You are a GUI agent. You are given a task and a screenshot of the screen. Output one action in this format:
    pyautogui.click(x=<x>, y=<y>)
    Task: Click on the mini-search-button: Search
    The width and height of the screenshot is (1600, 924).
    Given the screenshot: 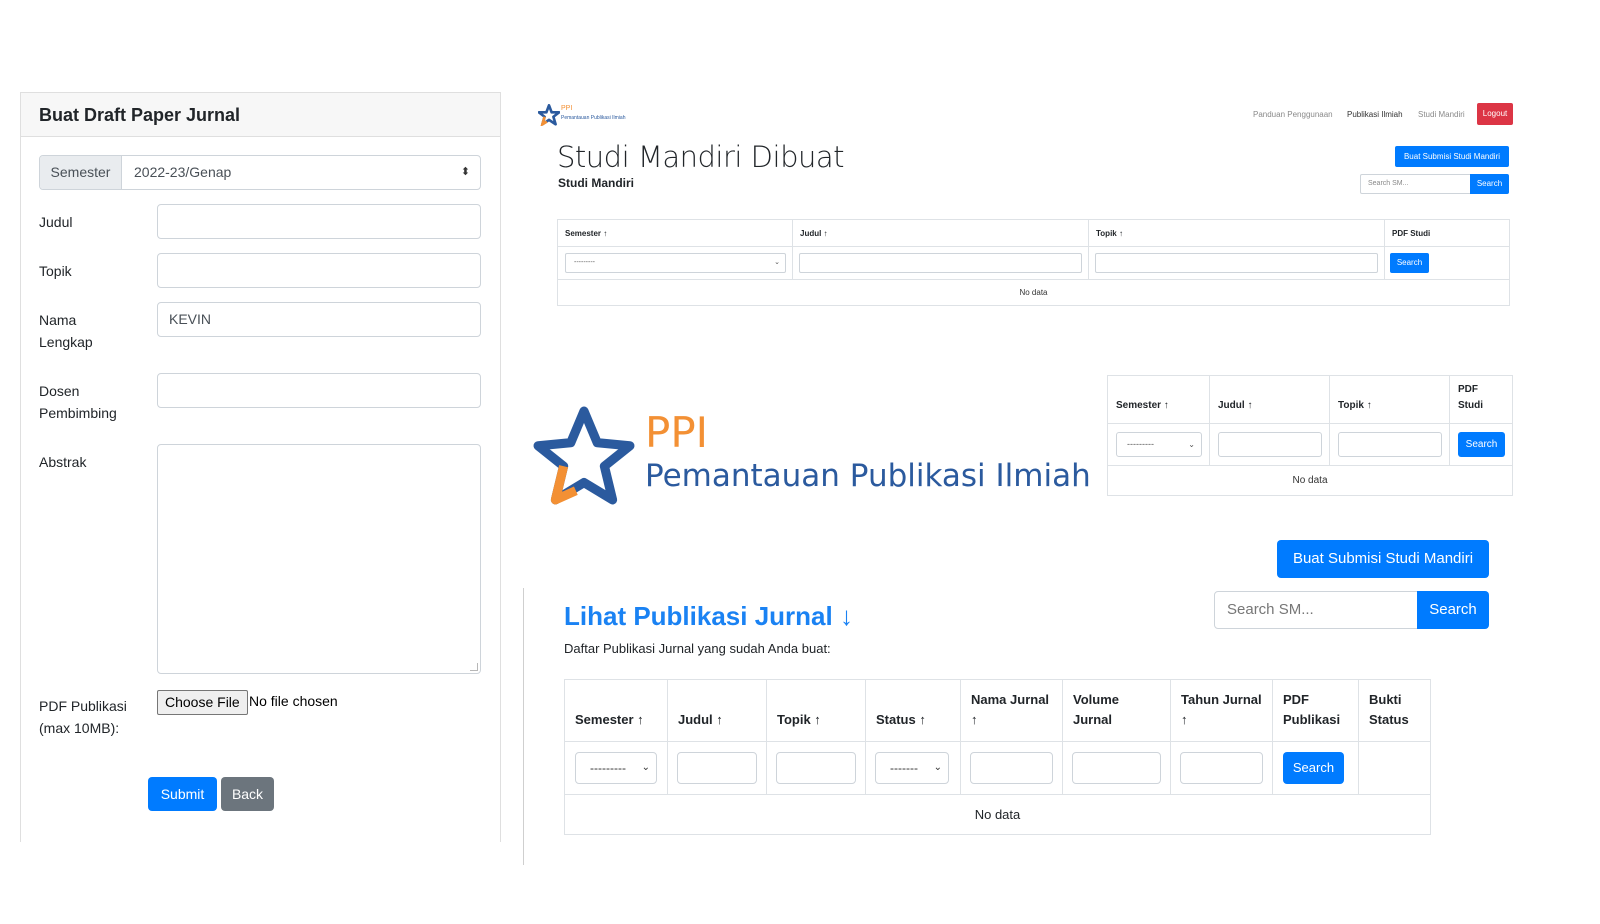 What is the action you would take?
    pyautogui.click(x=1489, y=184)
    